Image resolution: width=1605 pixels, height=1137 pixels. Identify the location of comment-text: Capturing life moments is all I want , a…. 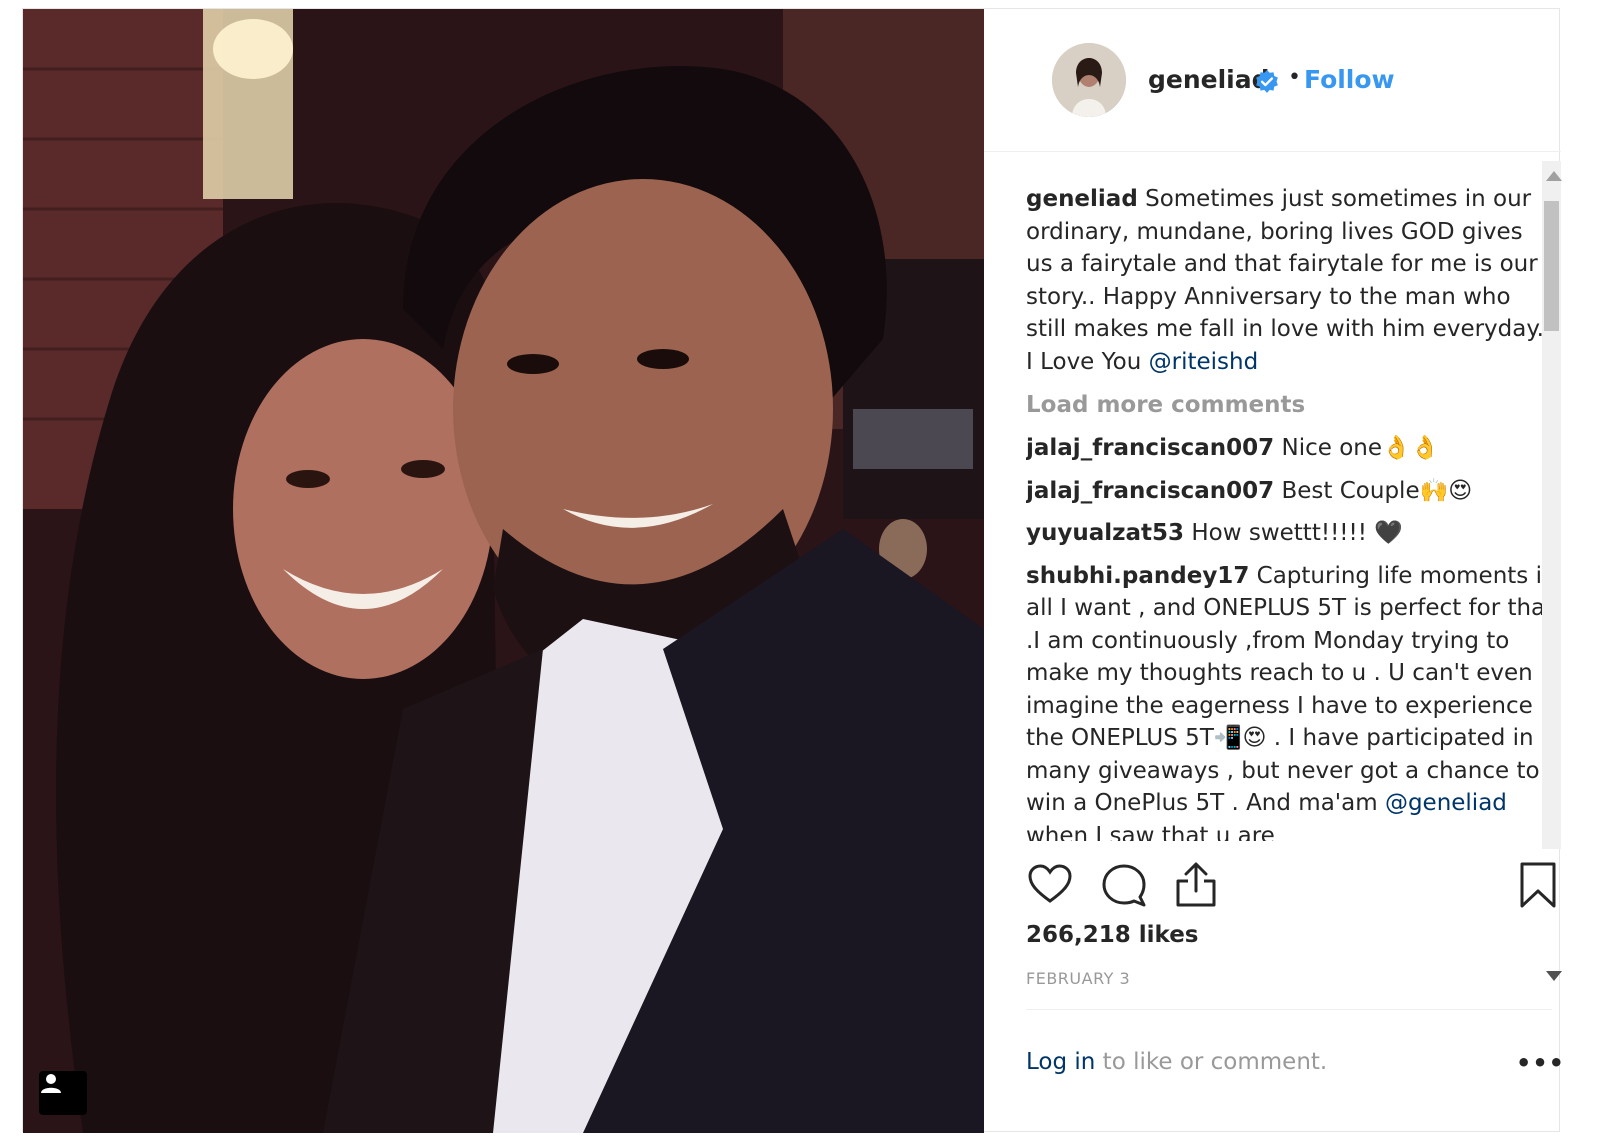
(1290, 689).